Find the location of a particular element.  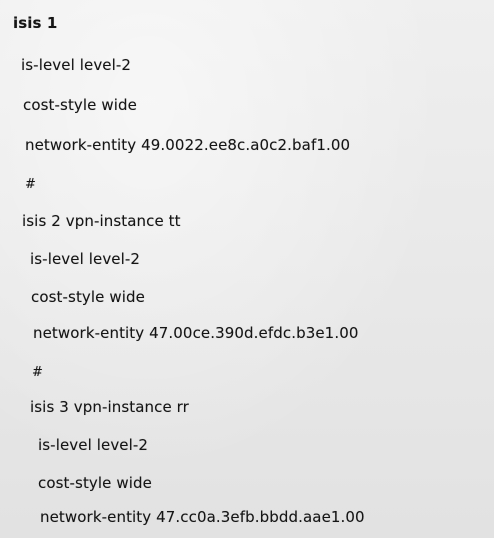

config-line-isis-2: isis 2 vpn-instance tt is located at coordinates (101, 221).